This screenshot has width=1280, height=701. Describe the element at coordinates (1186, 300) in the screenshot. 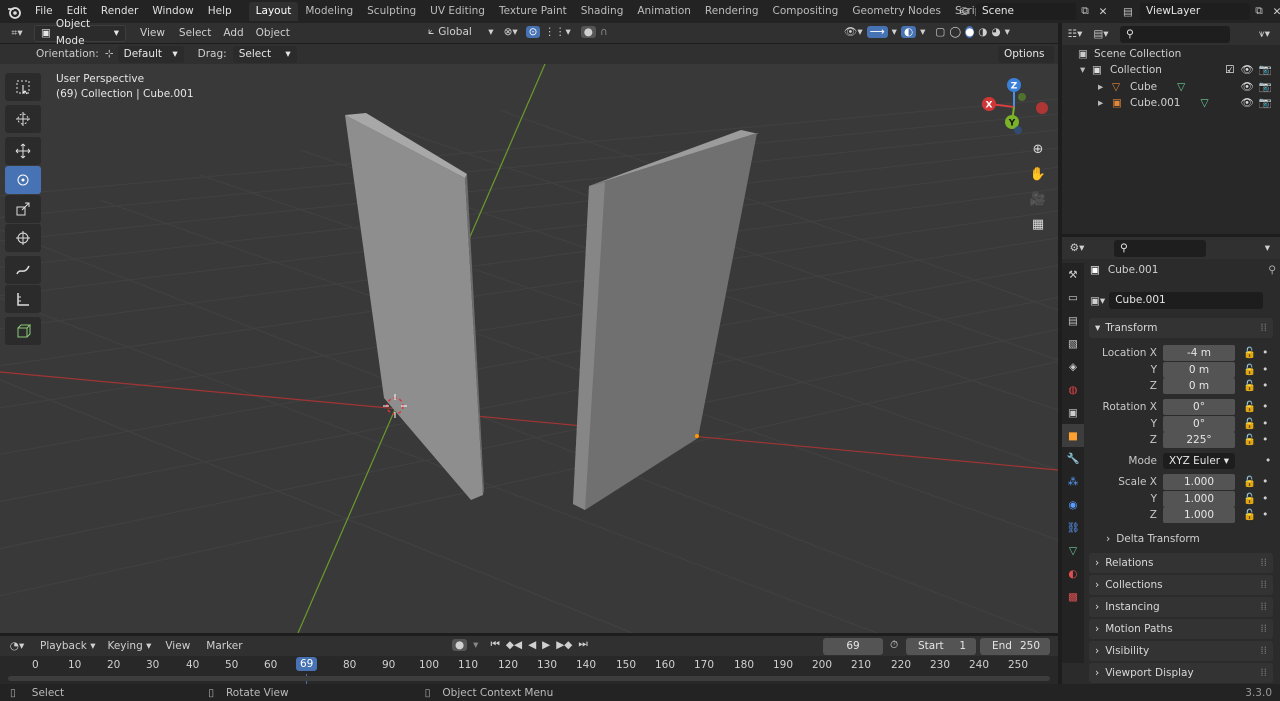

I see `object-name-field: Cube.001` at that location.